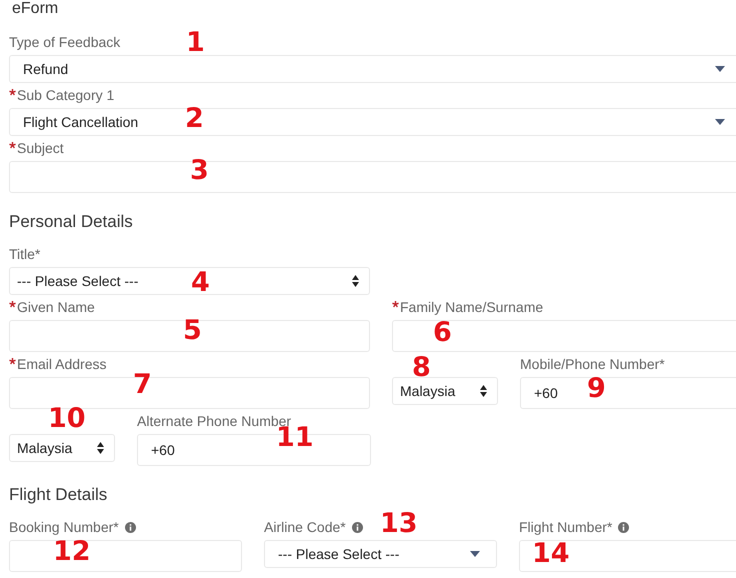 Image resolution: width=736 pixels, height=578 pixels. I want to click on field-label: Title*, so click(24, 254).